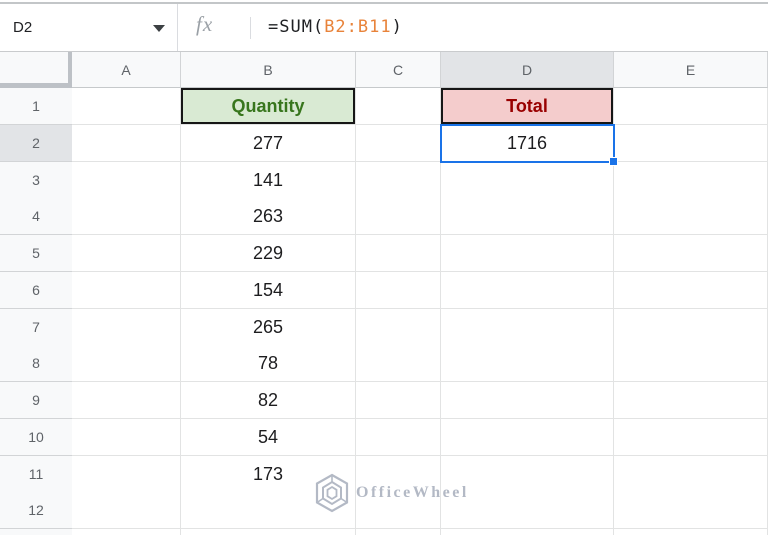 This screenshot has height=535, width=768. Describe the element at coordinates (36, 510) in the screenshot. I see `row-header-12: 12` at that location.